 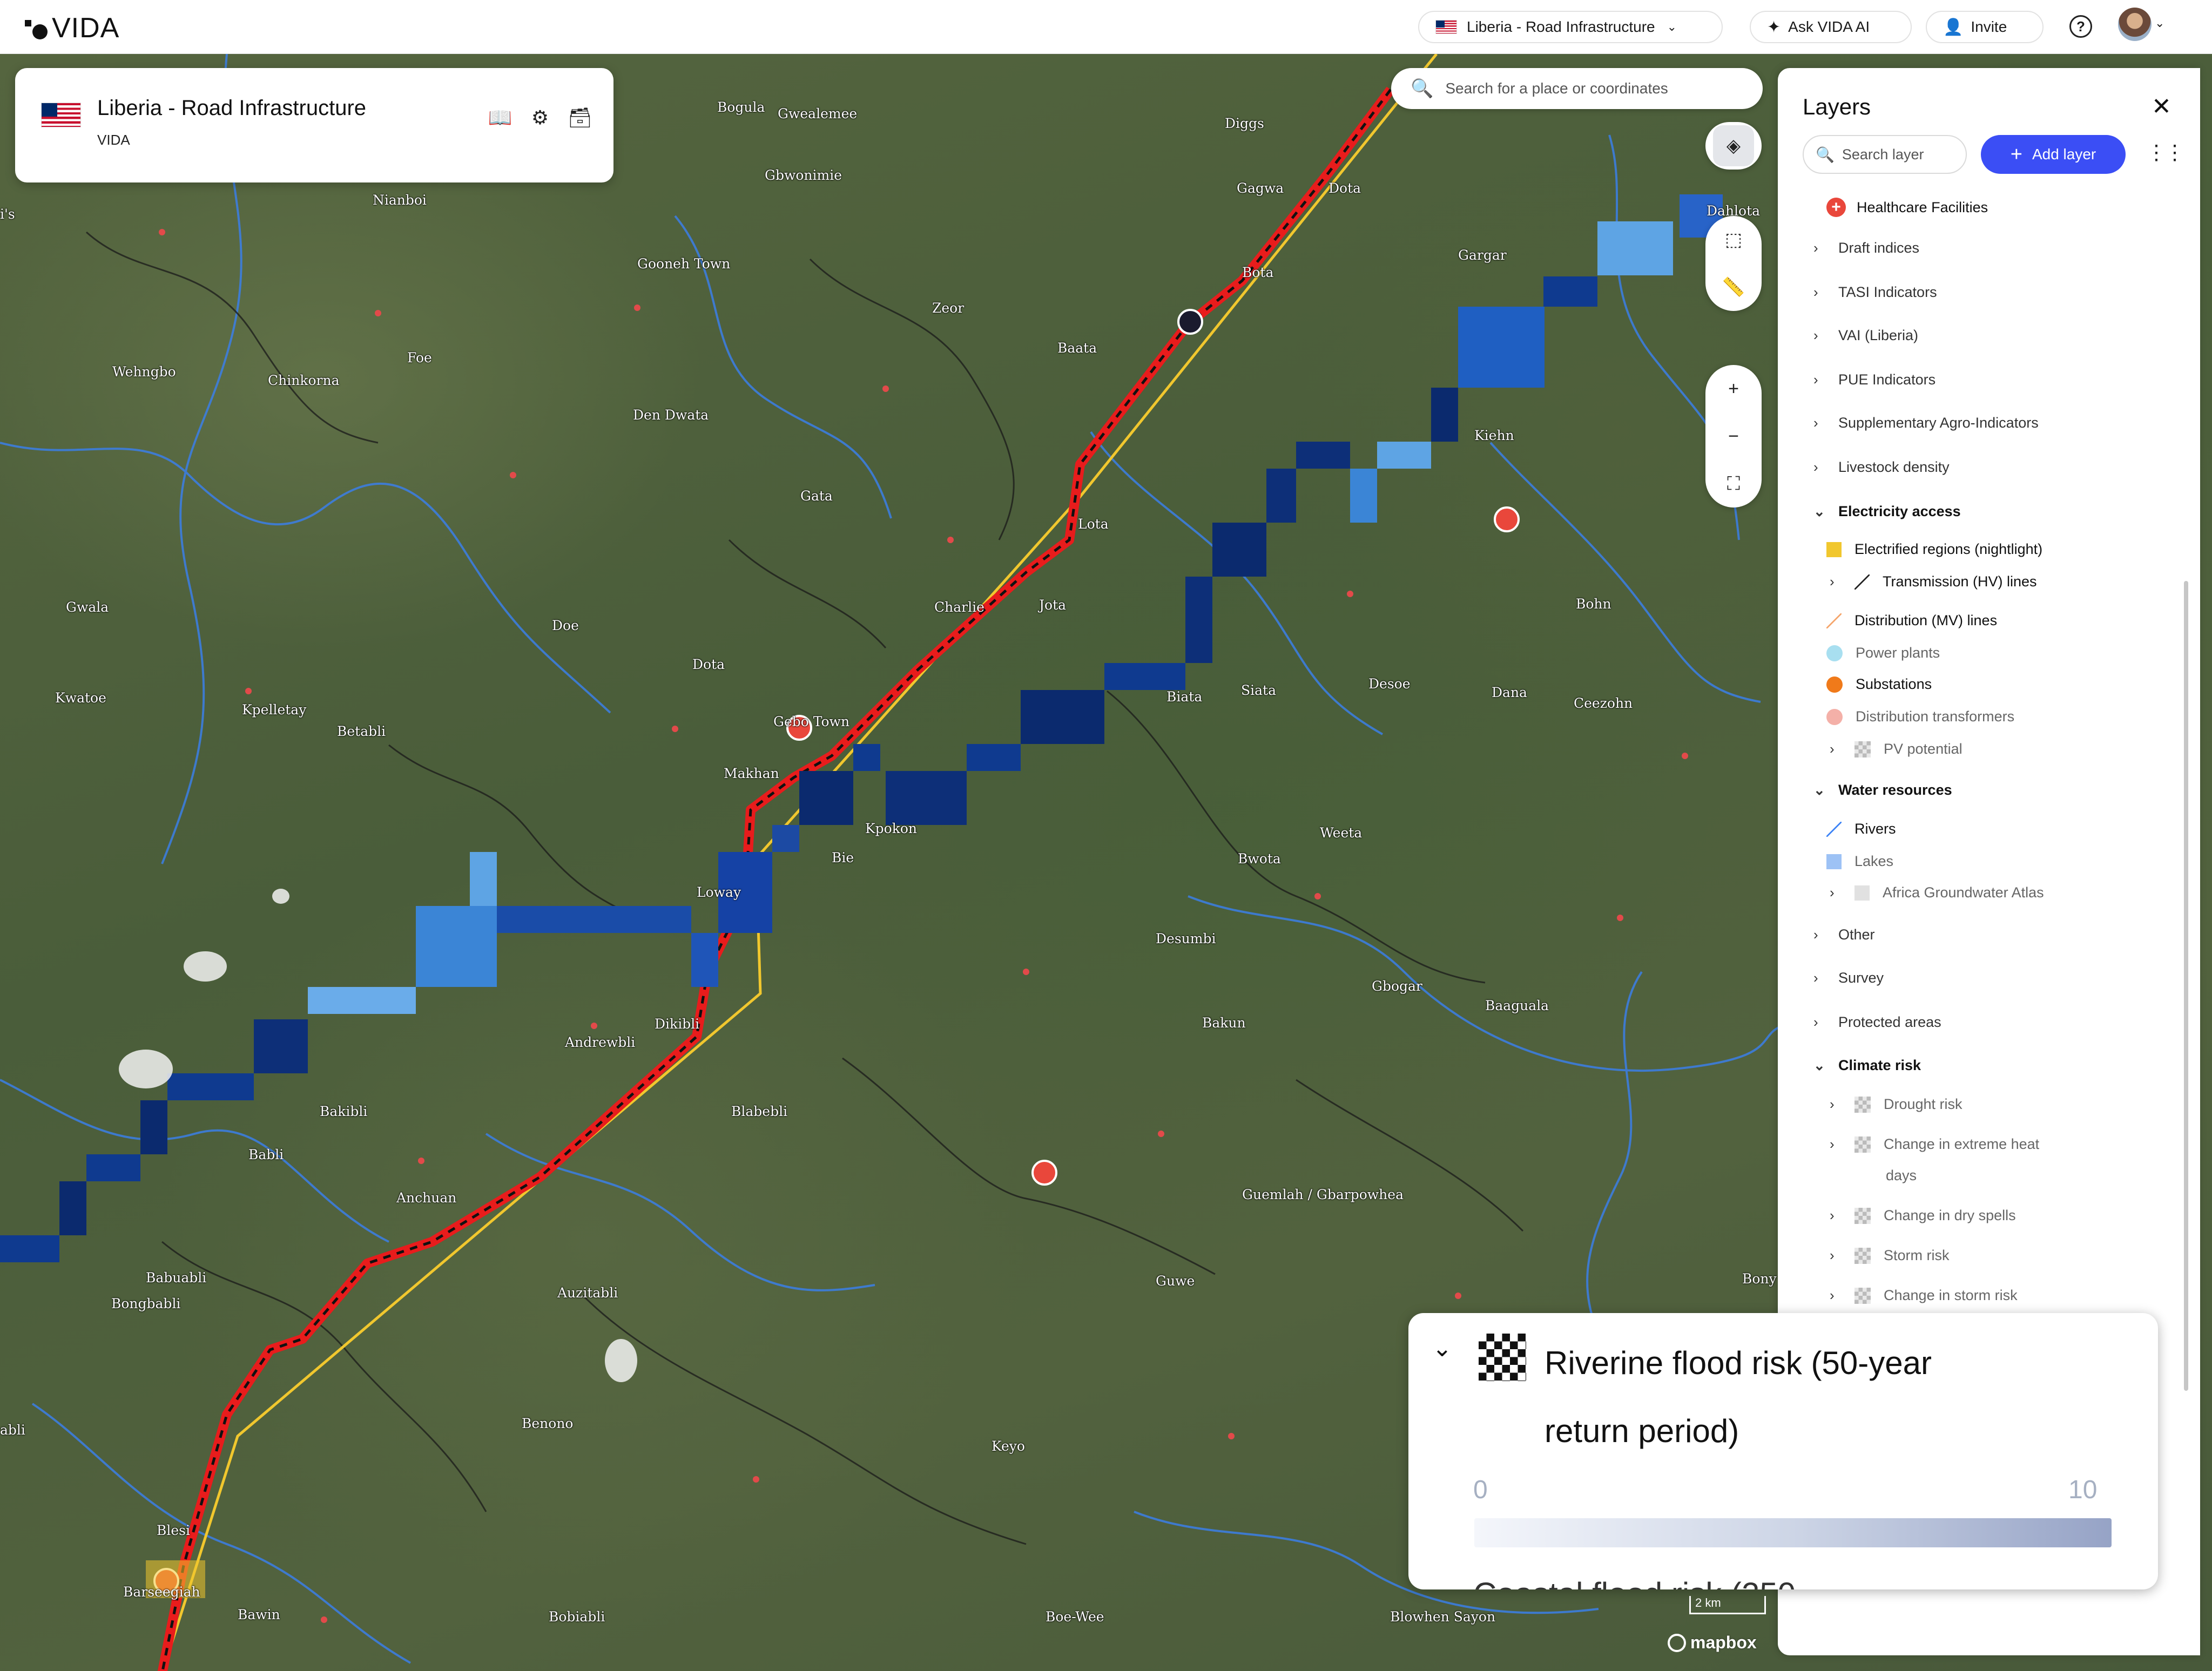 What do you see at coordinates (1774, 27) in the screenshot?
I see `sparkle-icon: ✦` at bounding box center [1774, 27].